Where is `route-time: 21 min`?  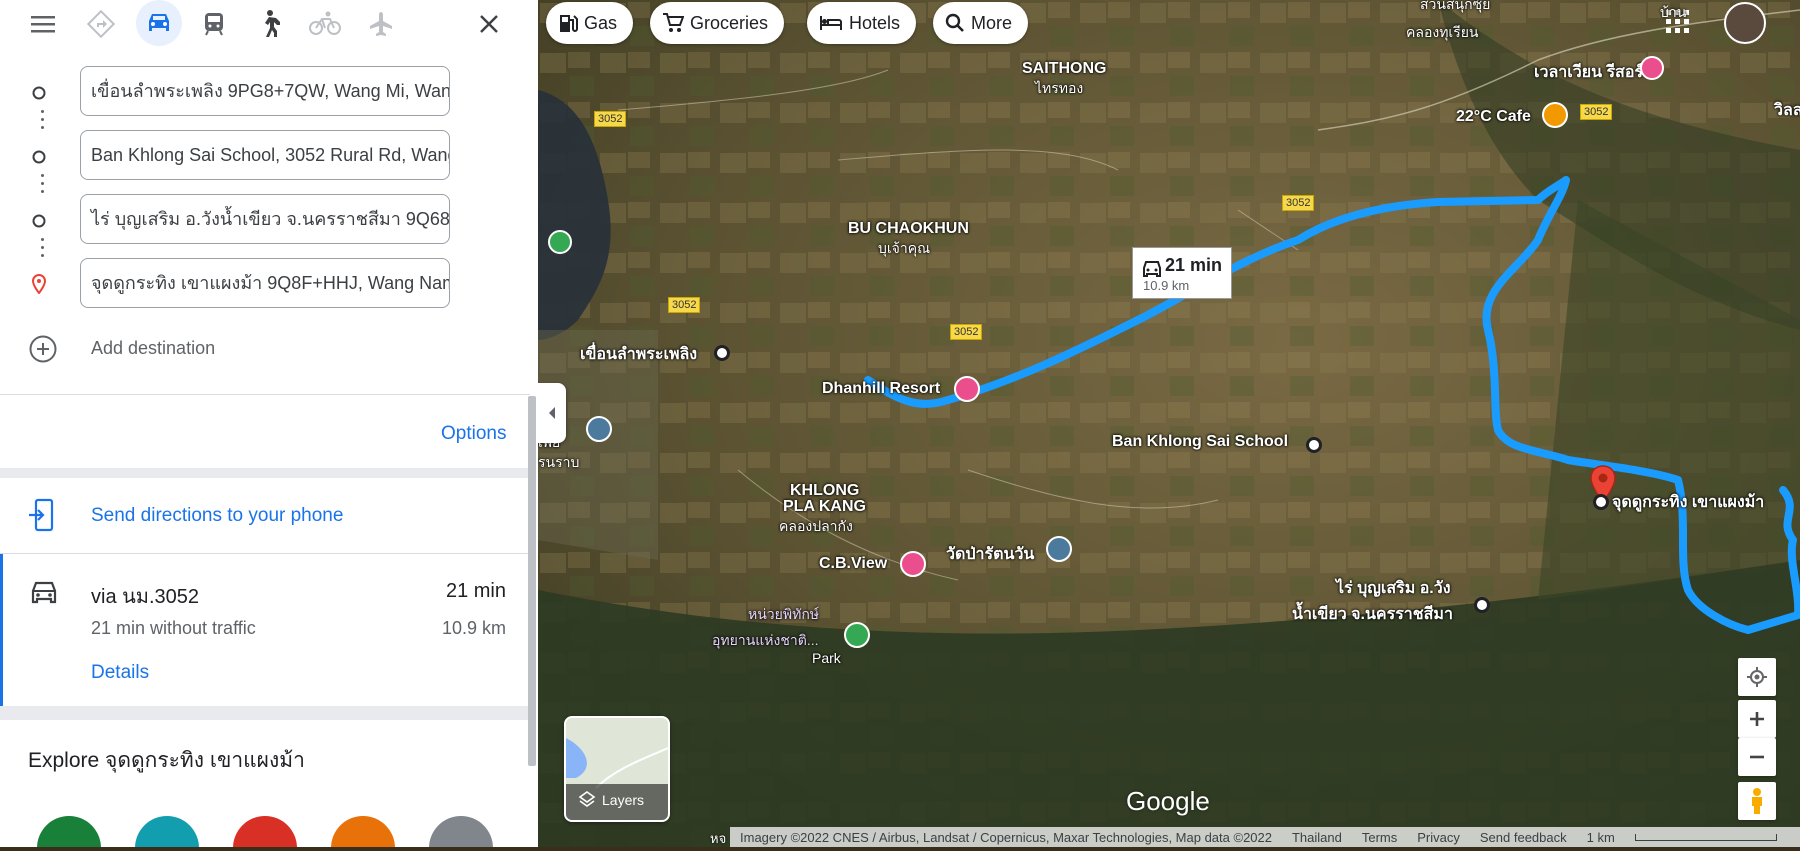
route-time: 21 min is located at coordinates (475, 591).